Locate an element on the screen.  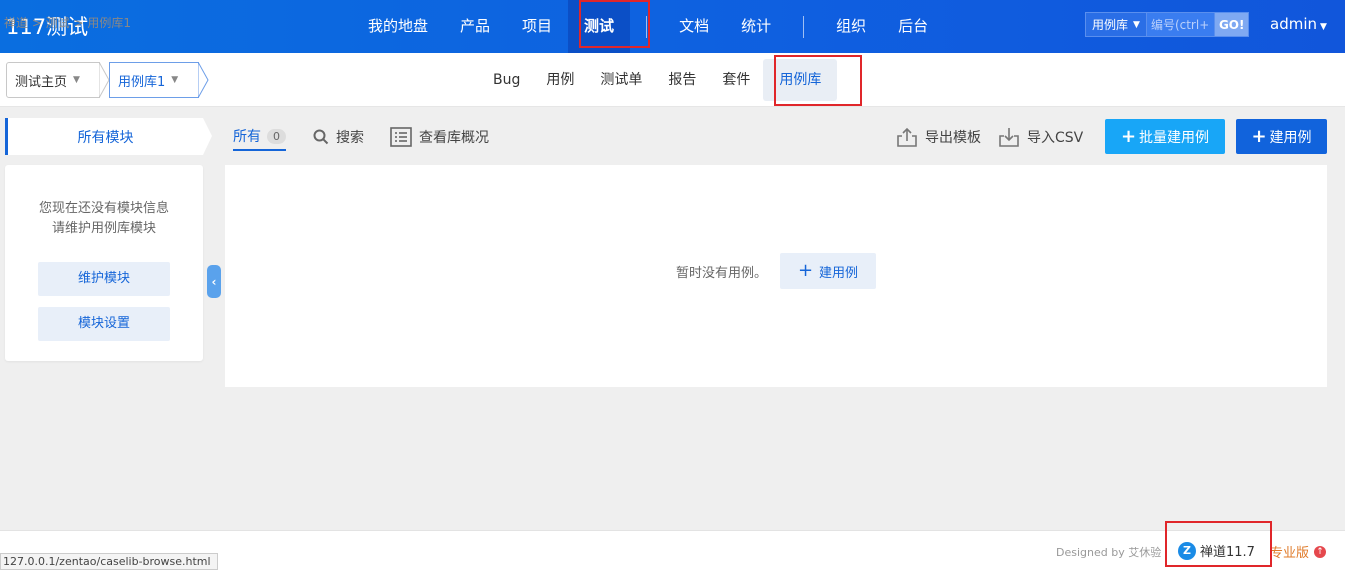
zentao-logo-icon: Z is located at coordinates (1187, 550).